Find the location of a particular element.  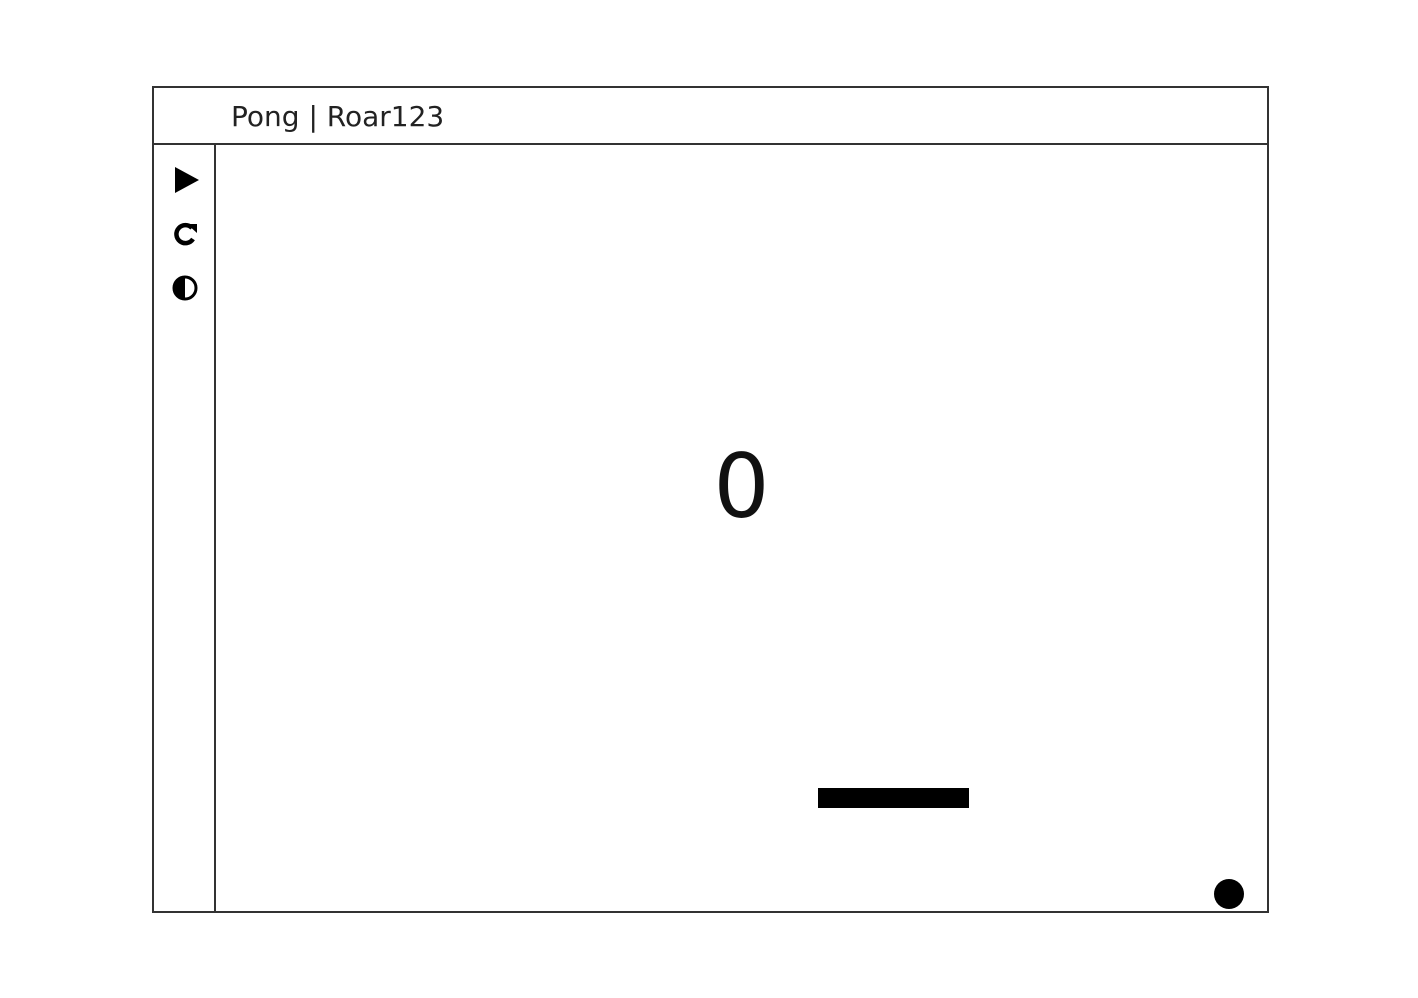

paddle is located at coordinates (893, 798).